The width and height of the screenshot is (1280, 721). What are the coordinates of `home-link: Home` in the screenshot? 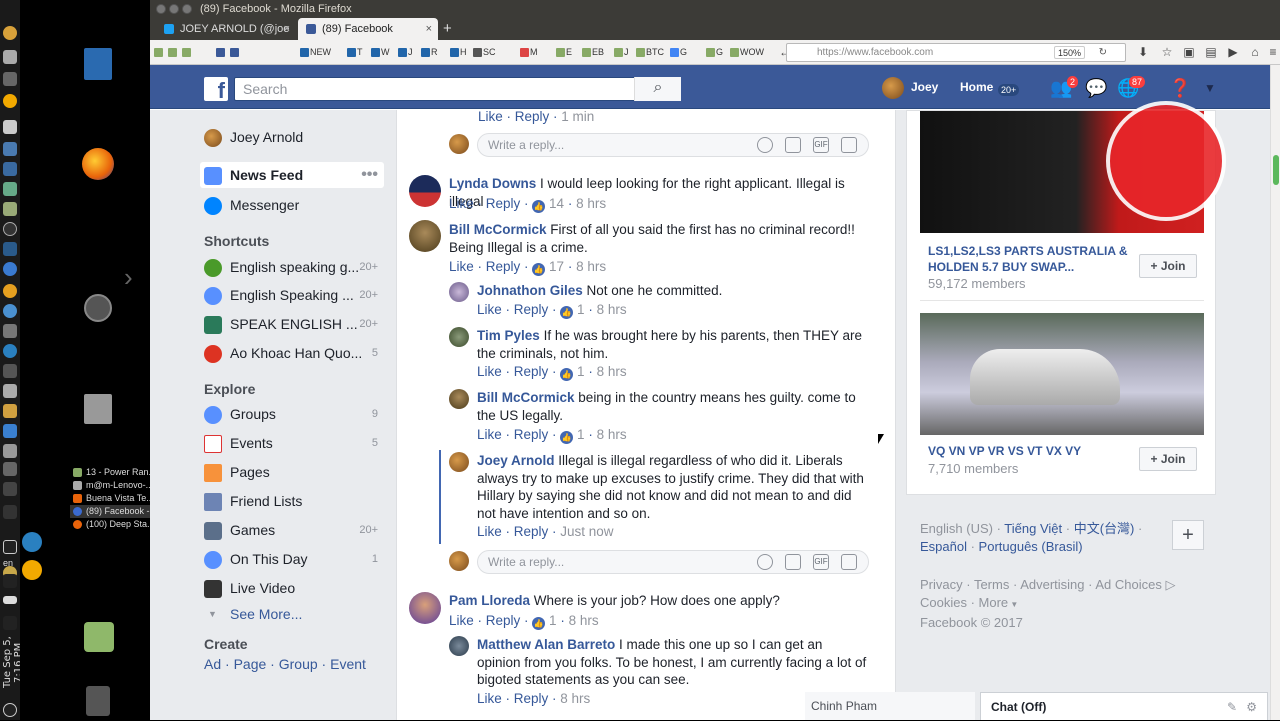 It's located at (976, 87).